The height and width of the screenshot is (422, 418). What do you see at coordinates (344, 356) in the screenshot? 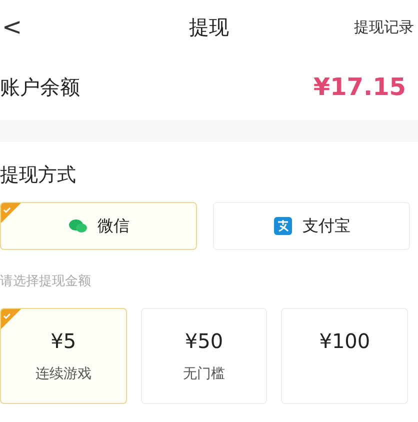
I see `amount-option: ¥100` at bounding box center [344, 356].